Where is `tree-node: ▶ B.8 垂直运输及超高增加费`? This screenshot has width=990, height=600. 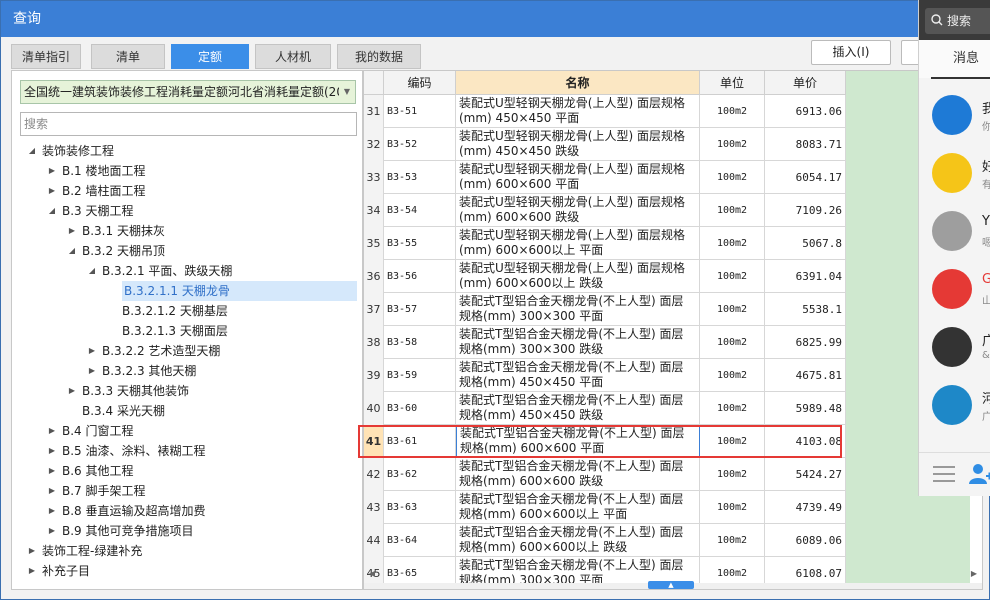 tree-node: ▶ B.8 垂直运输及超高增加费 is located at coordinates (184, 511).